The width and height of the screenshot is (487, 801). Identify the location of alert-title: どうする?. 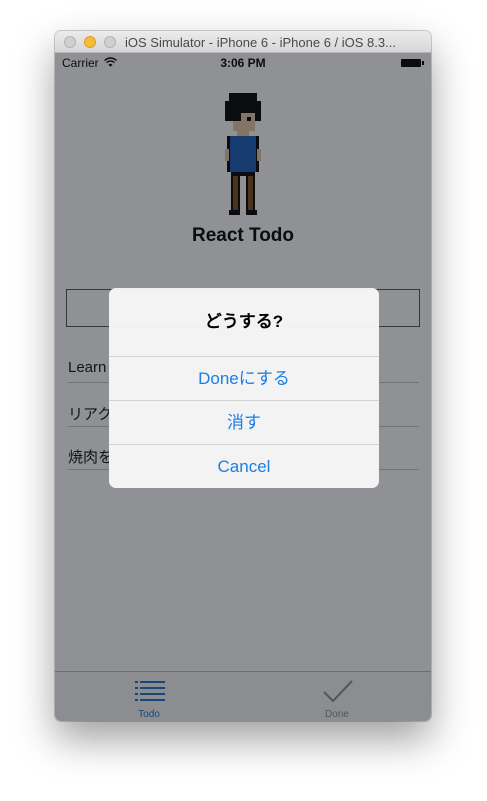
(244, 321).